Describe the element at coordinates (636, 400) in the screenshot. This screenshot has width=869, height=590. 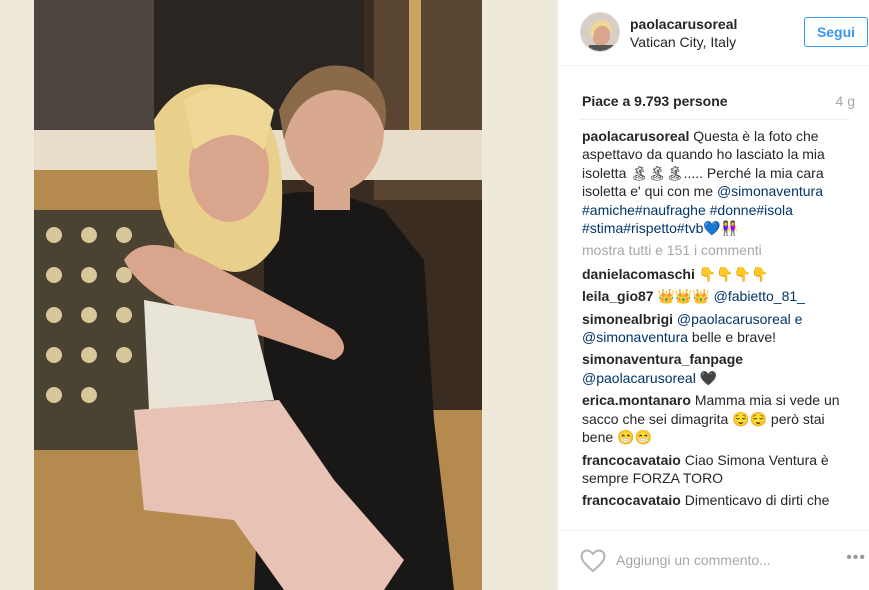
I see `comment-username: erica.montanaro` at that location.